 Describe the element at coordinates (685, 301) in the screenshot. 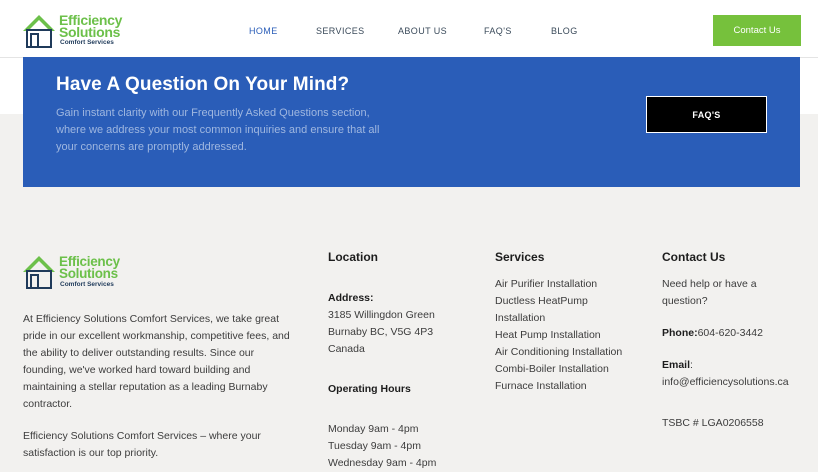

I see `help-line: question?` at that location.